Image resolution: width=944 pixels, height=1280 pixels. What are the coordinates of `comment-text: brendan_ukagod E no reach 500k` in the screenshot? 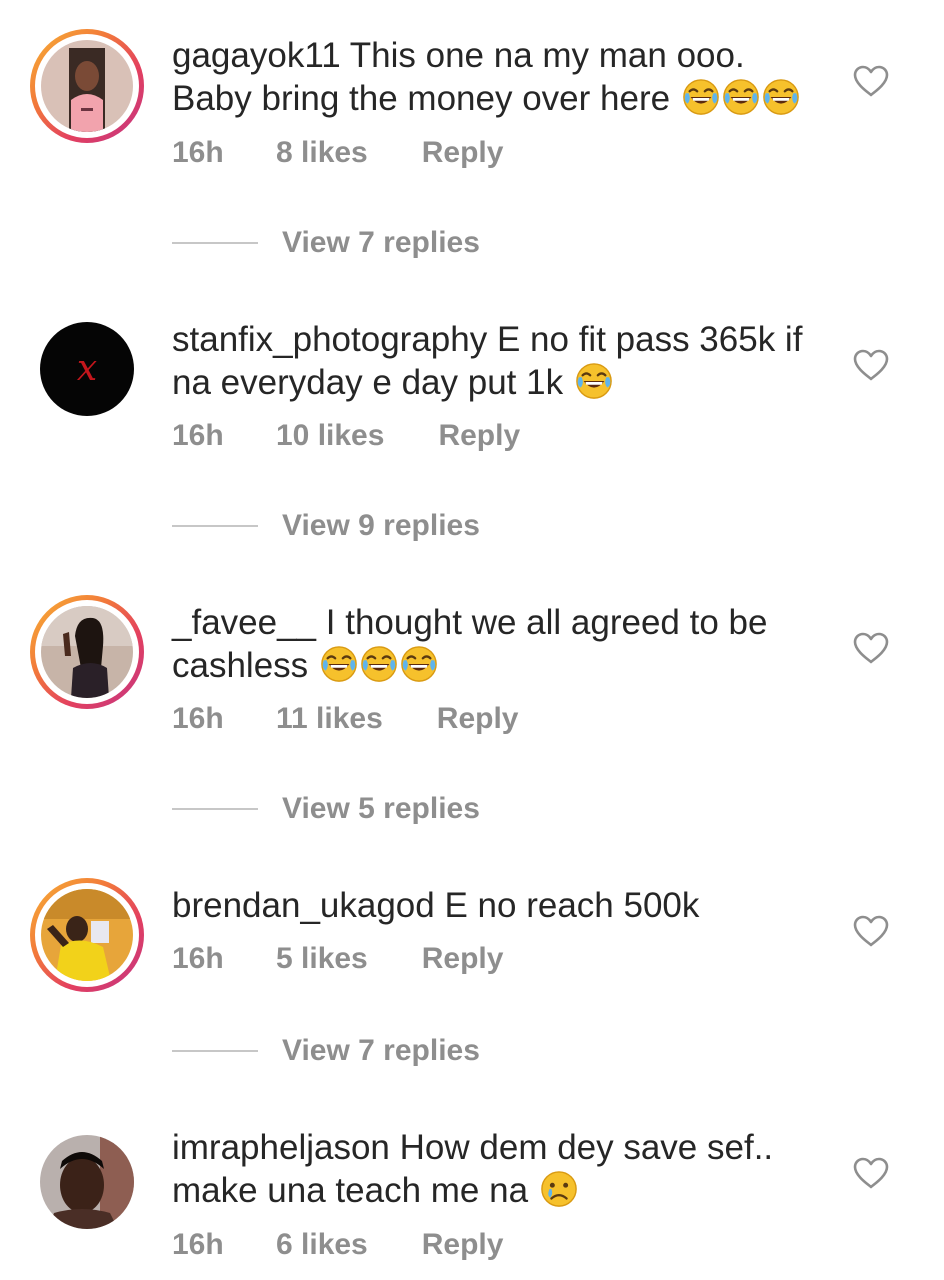 It's located at (497, 905).